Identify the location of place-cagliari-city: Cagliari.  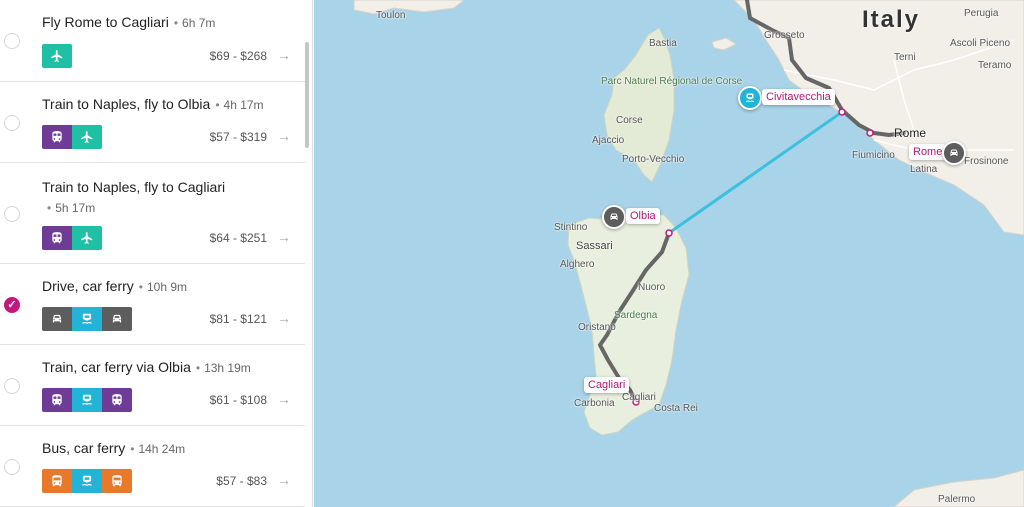
(639, 397).